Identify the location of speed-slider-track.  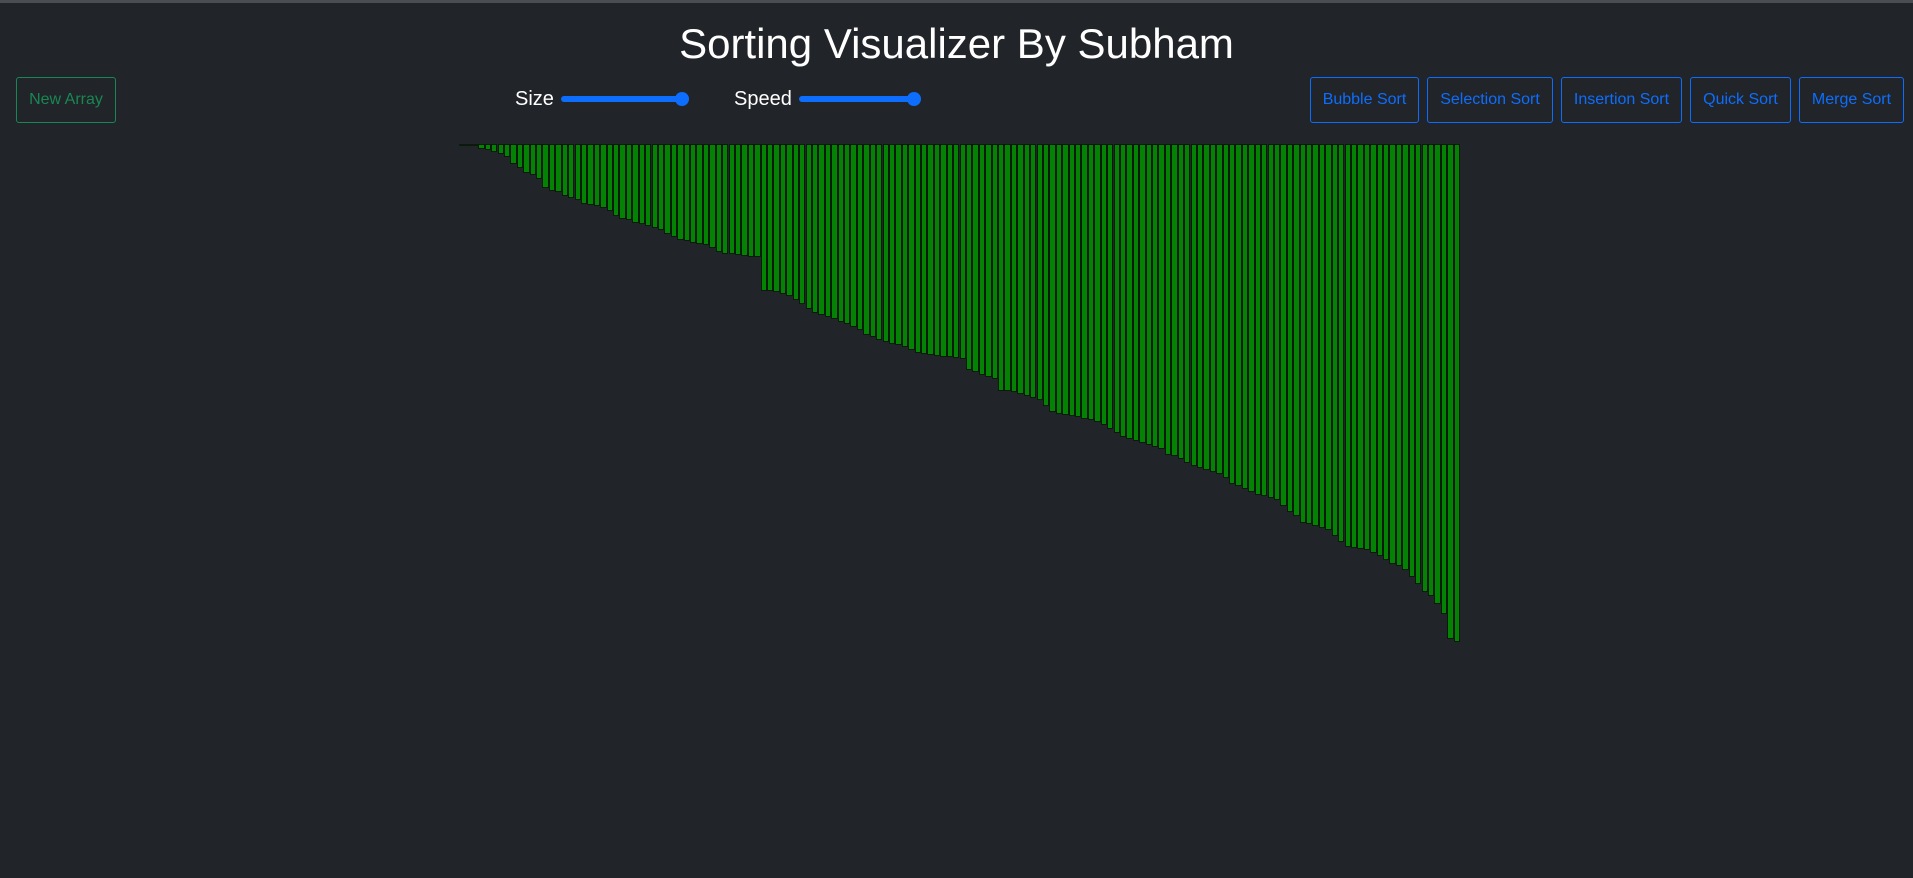
(860, 99).